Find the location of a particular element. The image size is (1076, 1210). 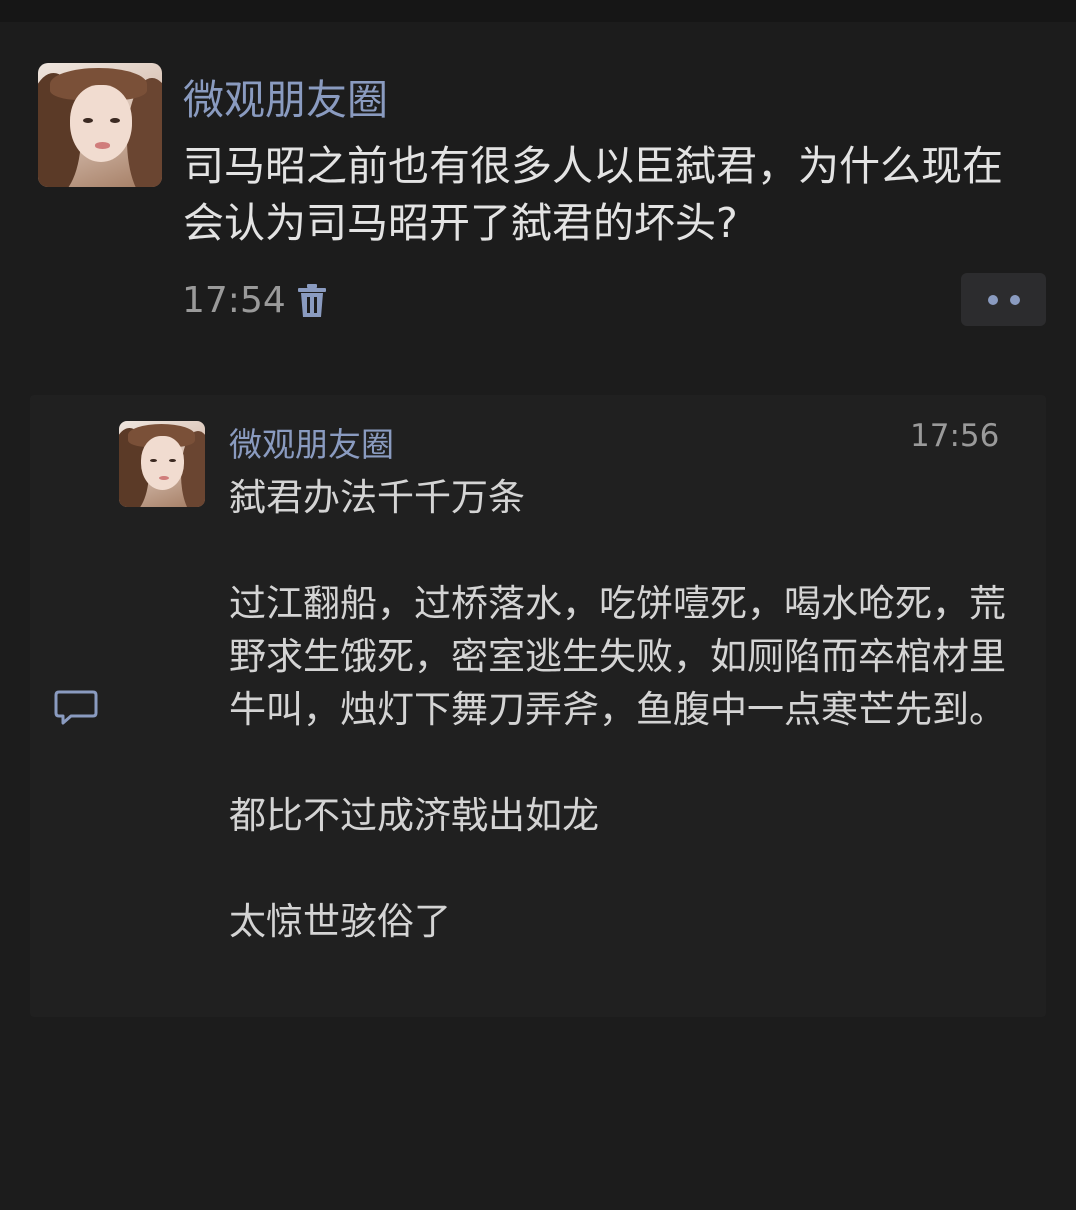

more-actions-button is located at coordinates (1003, 299).